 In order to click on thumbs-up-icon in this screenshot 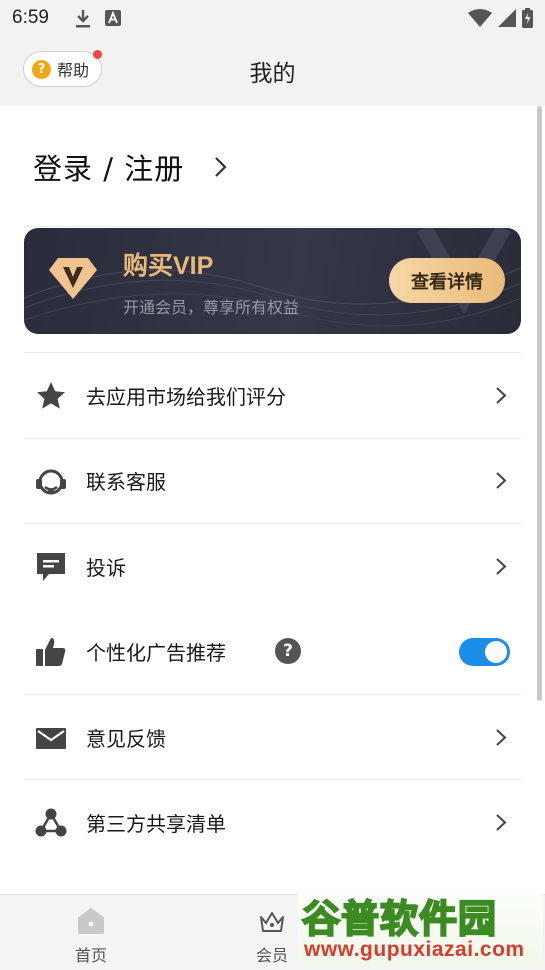, I will do `click(51, 652)`.